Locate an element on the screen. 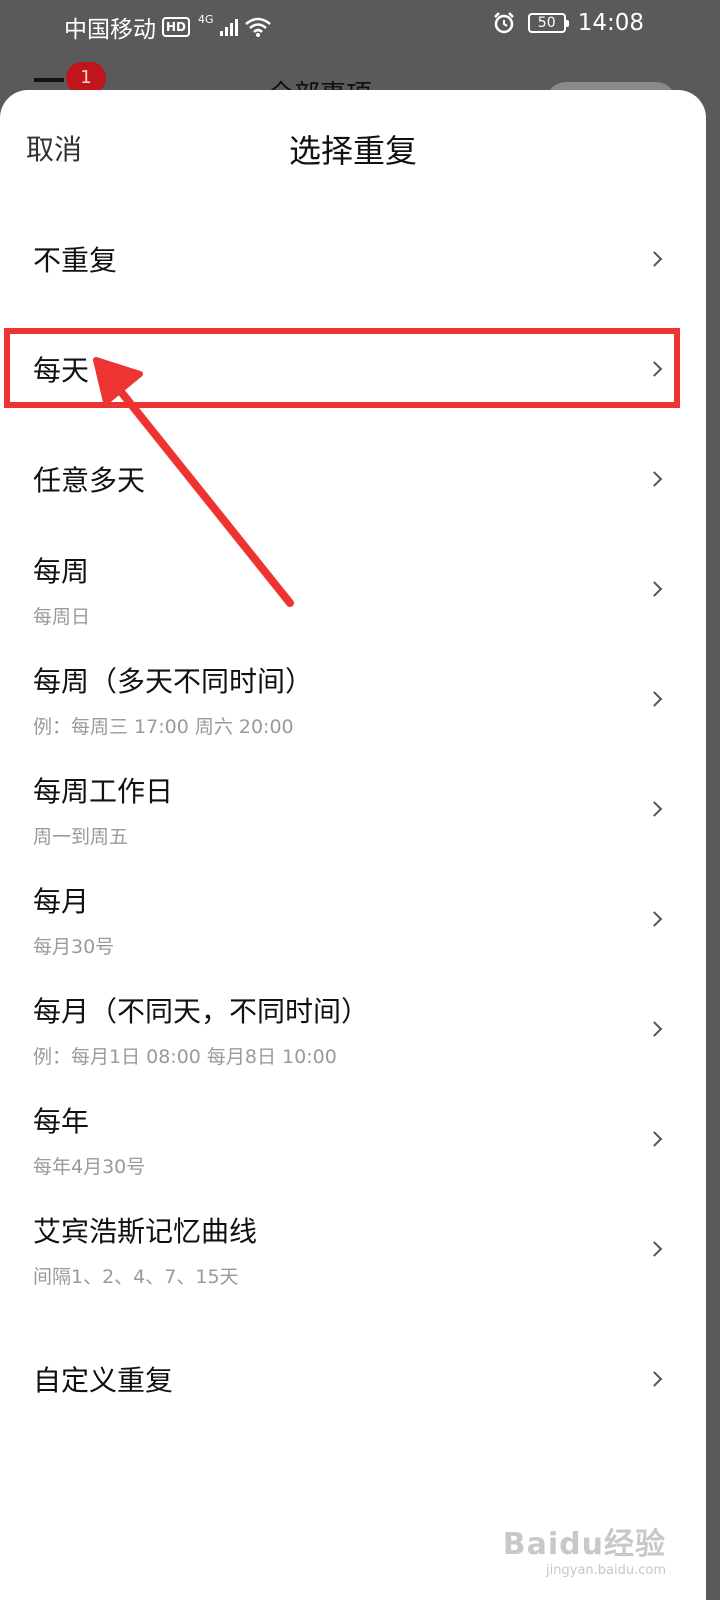 The height and width of the screenshot is (1600, 720). menu-icon is located at coordinates (49, 80).